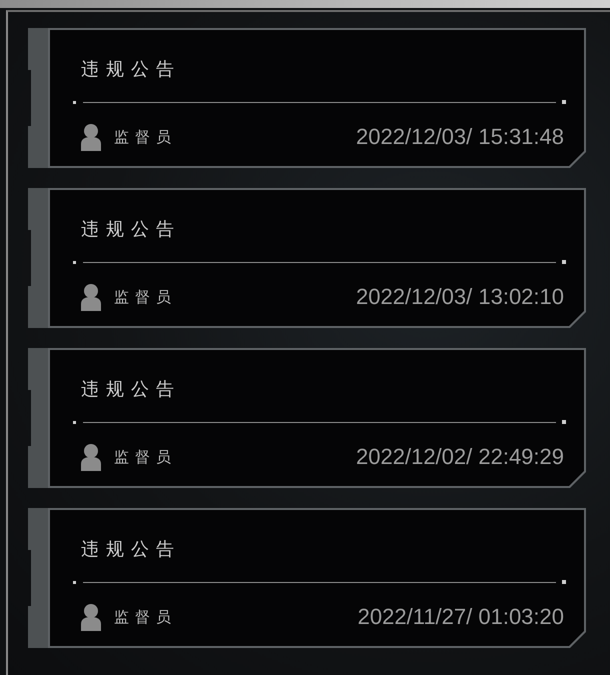  I want to click on notice-time: 2022/12/03/ 15:31:48, so click(460, 137).